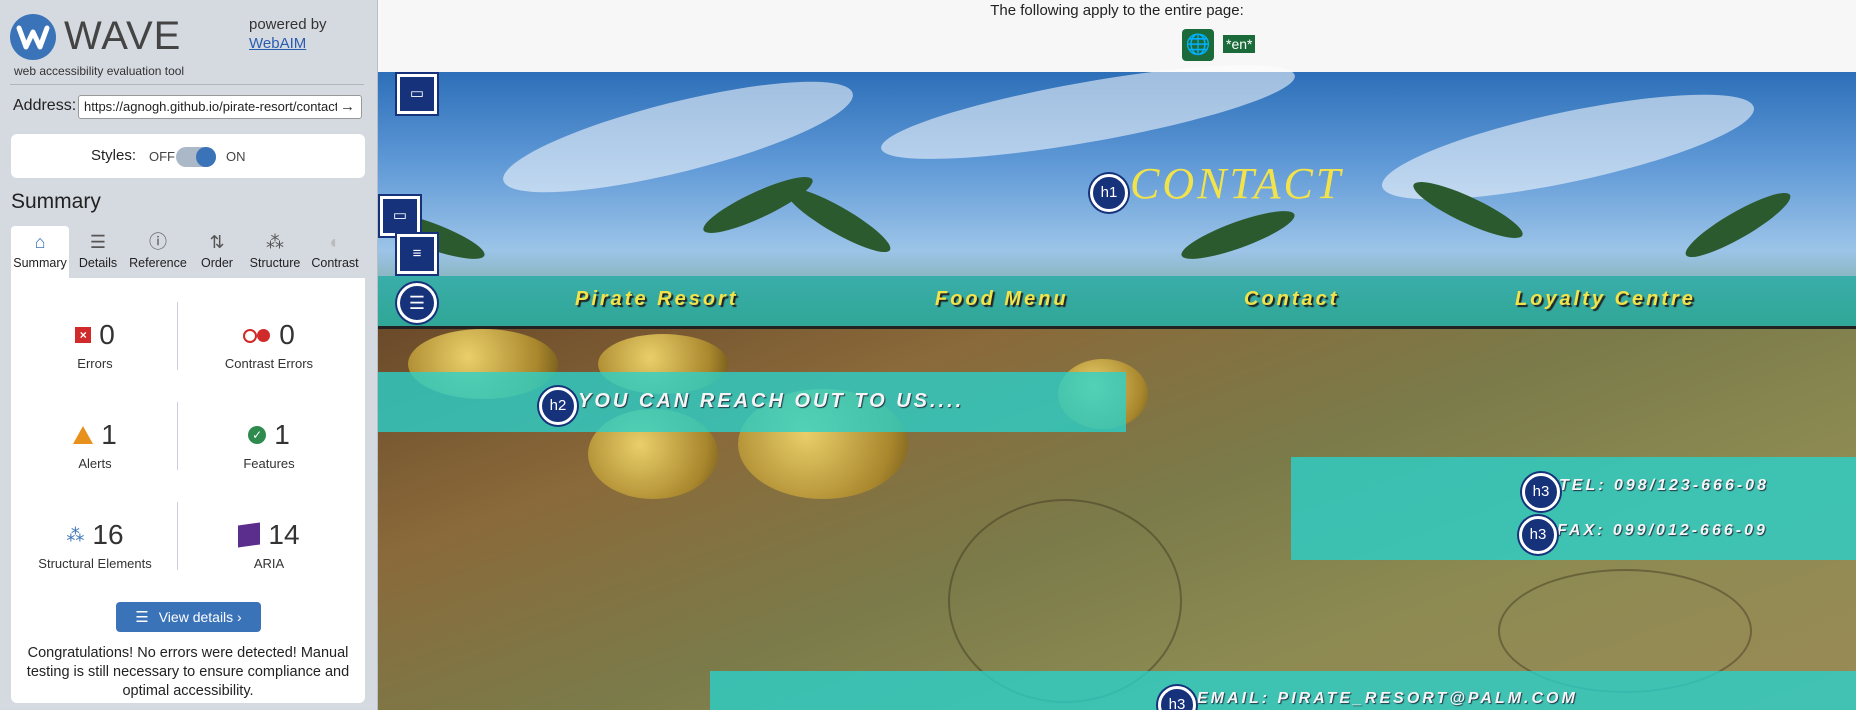  I want to click on address-label: Address:, so click(45, 105).